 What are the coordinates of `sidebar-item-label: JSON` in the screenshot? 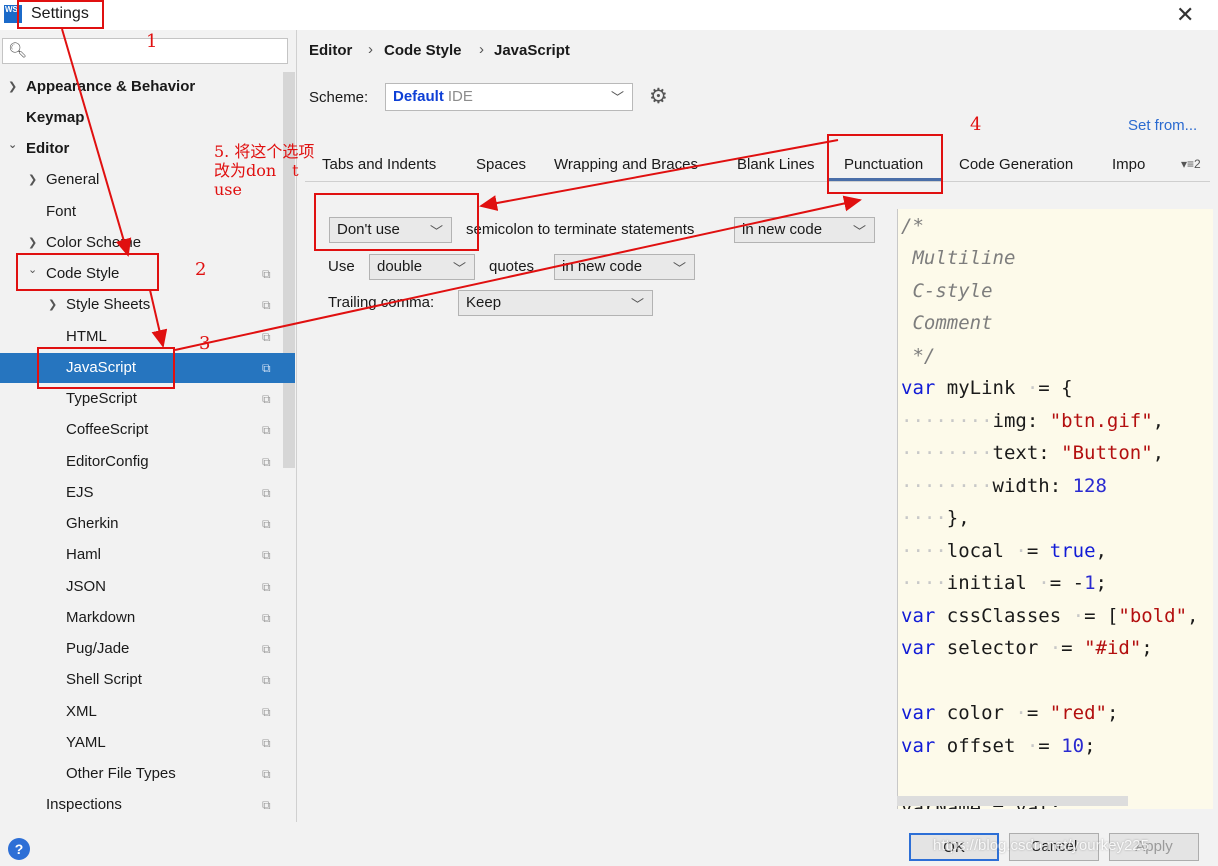 It's located at (86, 586).